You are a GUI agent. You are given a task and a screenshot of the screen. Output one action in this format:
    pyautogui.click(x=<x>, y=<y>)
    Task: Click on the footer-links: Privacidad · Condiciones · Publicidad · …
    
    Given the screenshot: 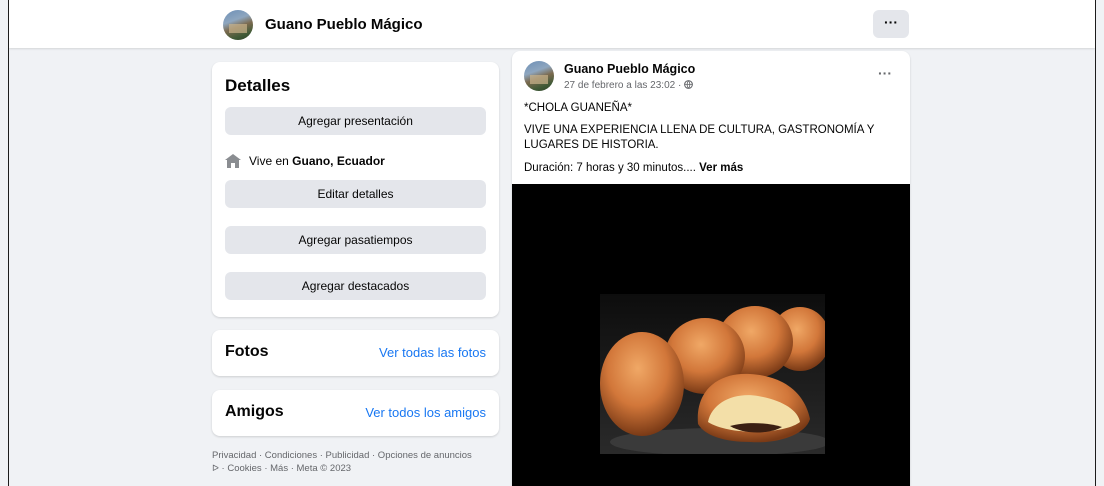 What is the action you would take?
    pyautogui.click(x=357, y=462)
    